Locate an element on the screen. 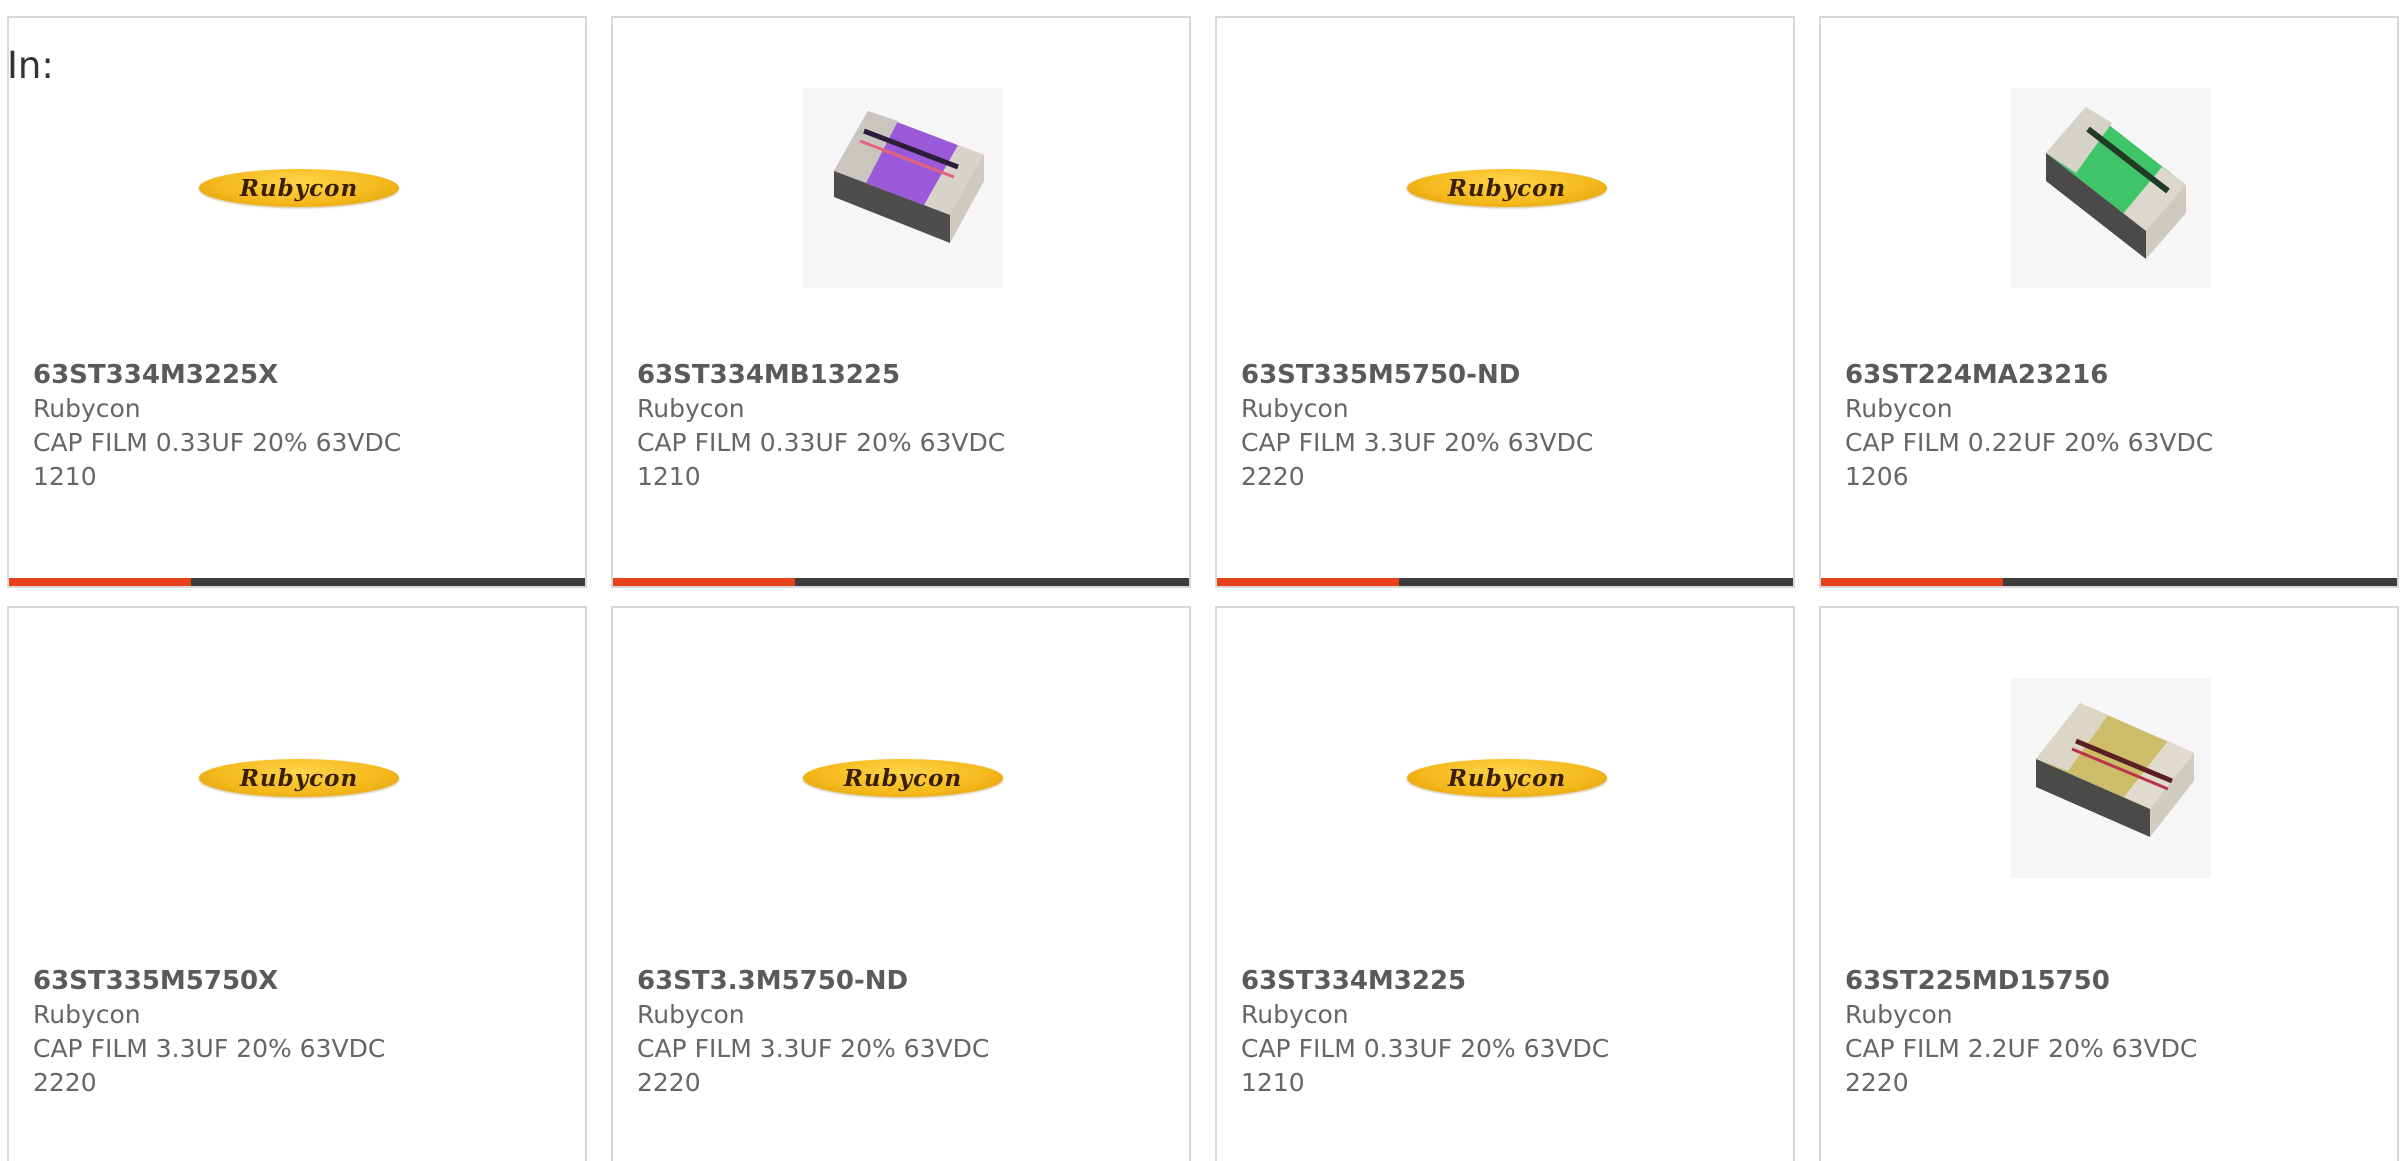  part-number: 63ST224MA23216 is located at coordinates (1977, 375).